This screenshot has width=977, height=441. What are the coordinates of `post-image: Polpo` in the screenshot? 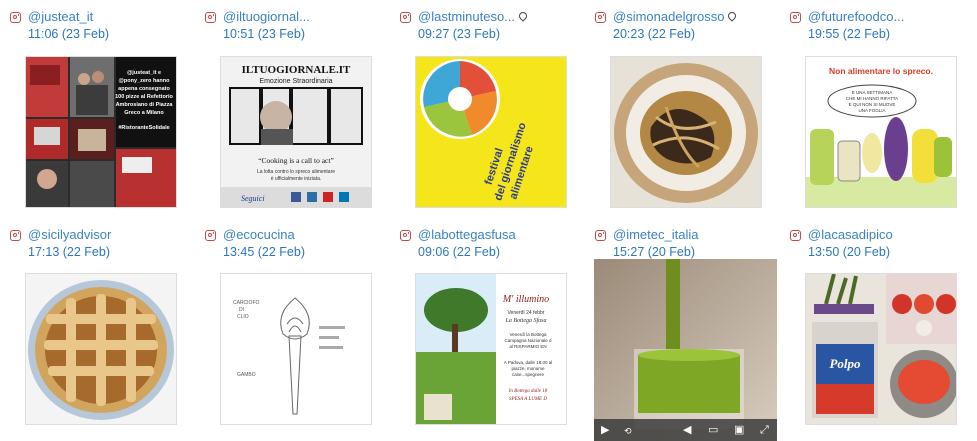 It's located at (881, 349).